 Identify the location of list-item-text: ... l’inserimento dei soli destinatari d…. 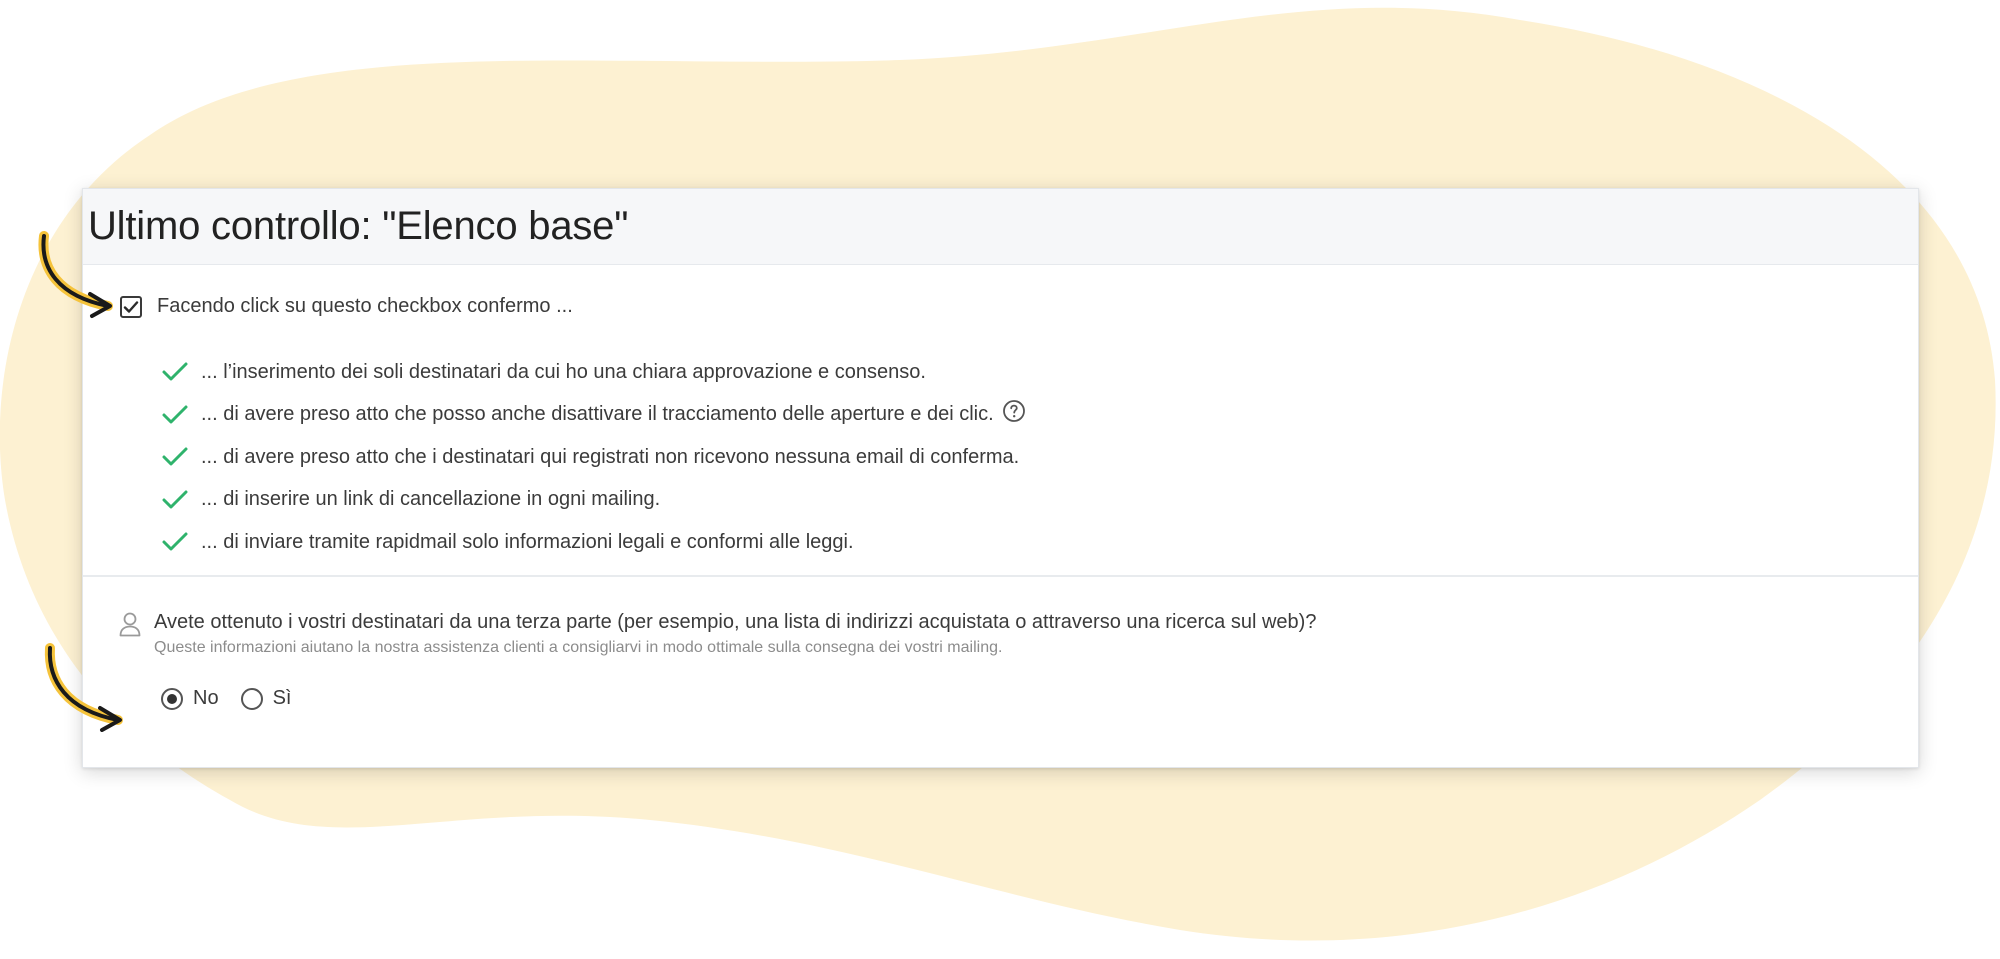
(563, 371).